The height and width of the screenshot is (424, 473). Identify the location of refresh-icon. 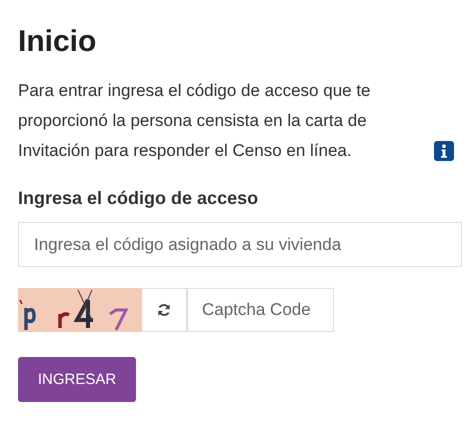
(164, 310).